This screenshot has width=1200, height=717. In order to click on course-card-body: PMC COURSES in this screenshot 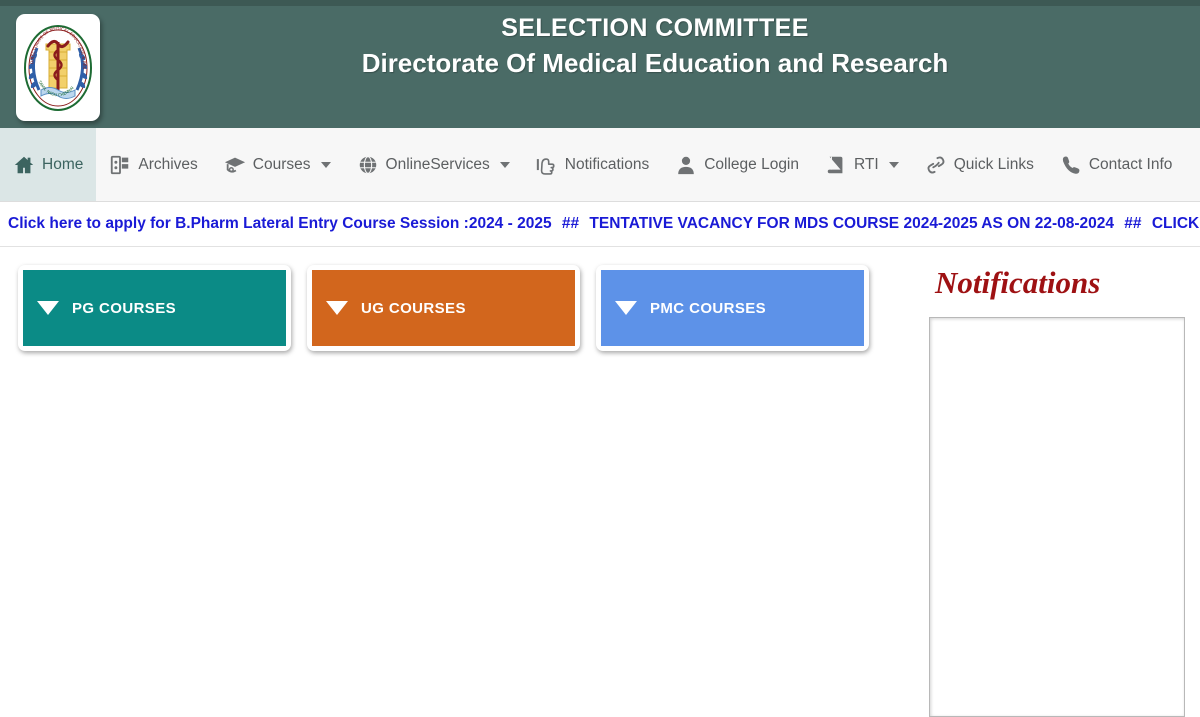, I will do `click(732, 308)`.